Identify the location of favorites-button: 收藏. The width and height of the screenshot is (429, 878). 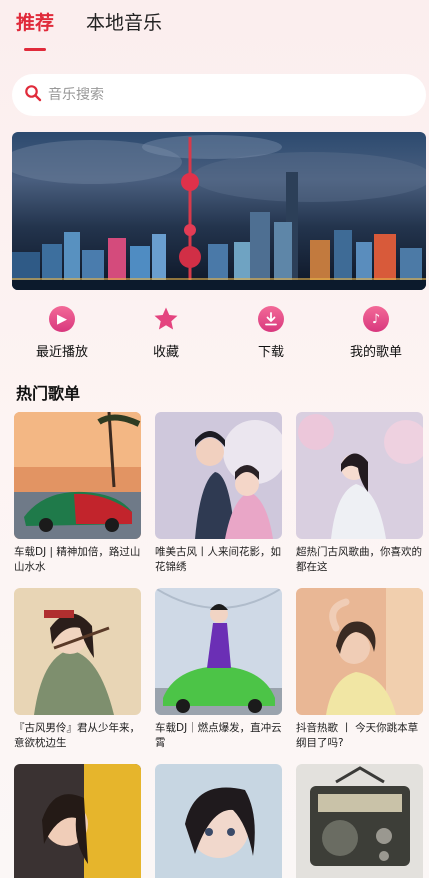
(166, 333).